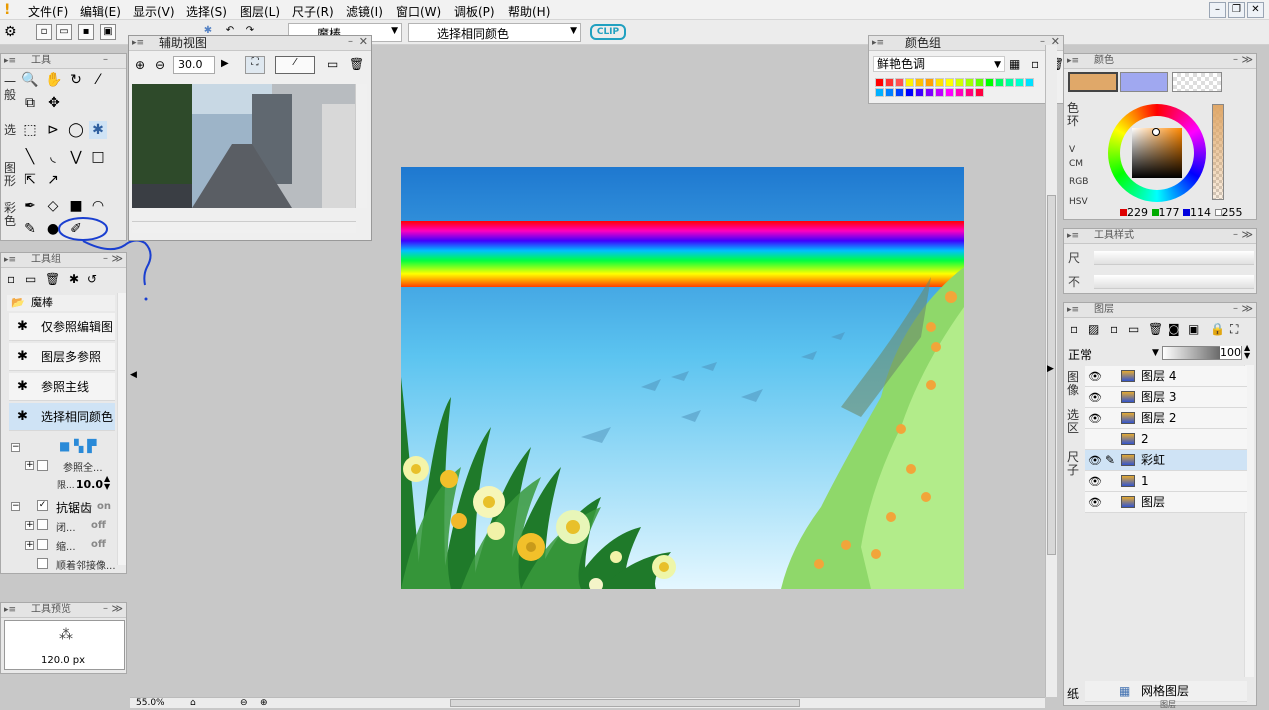 The image size is (1269, 710). Describe the element at coordinates (1075, 464) in the screenshot. I see `tab-ruler: 尺子` at that location.